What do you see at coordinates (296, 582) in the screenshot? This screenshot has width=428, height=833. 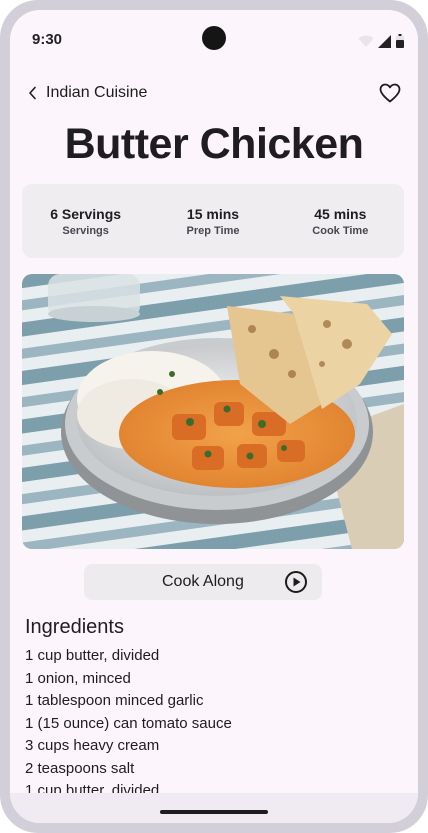 I see `play-circle-icon` at bounding box center [296, 582].